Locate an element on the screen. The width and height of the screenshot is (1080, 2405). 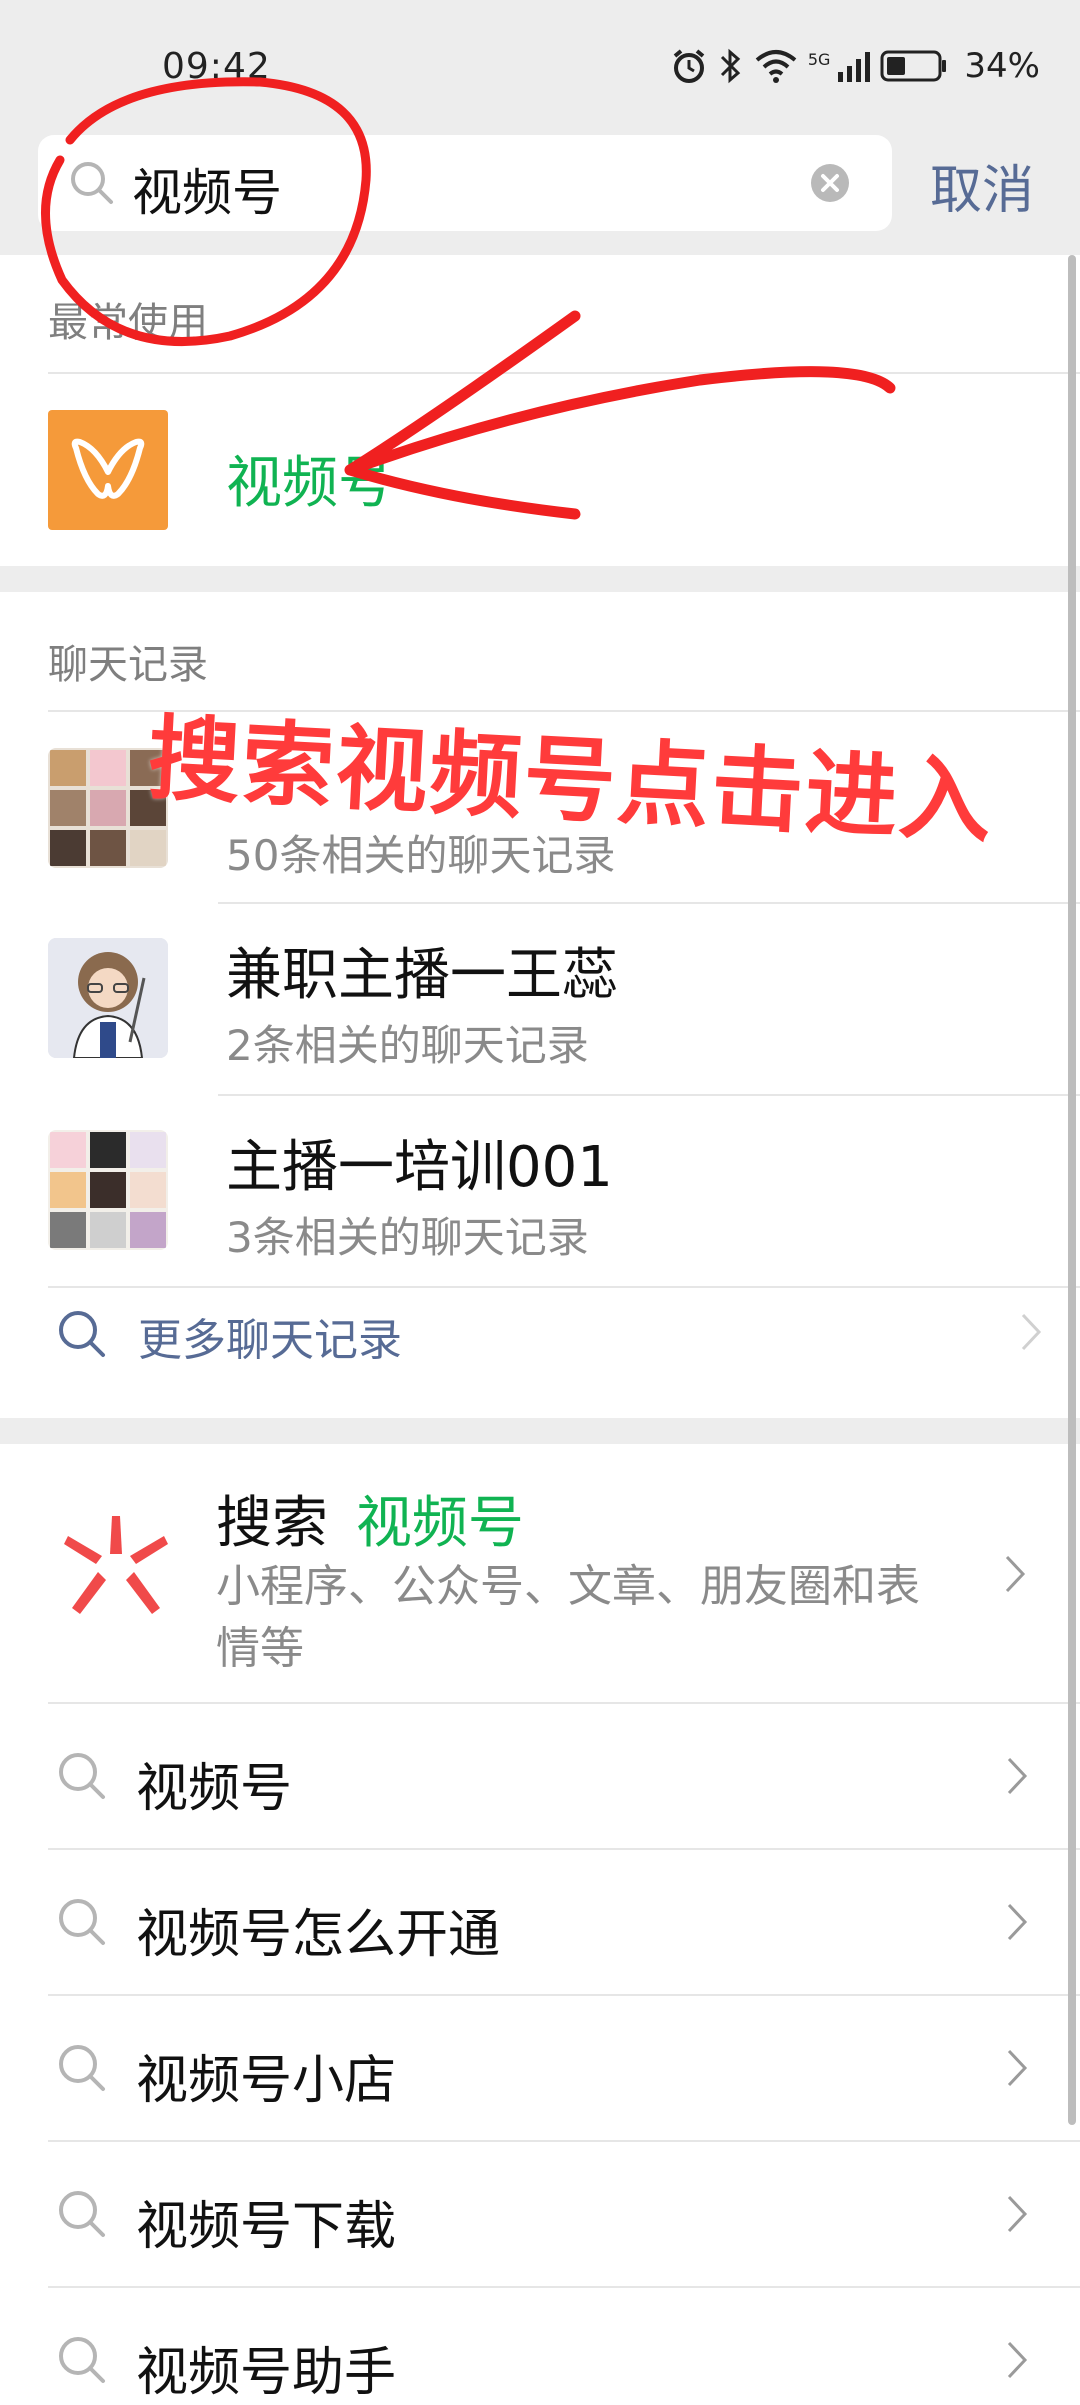
contact-avatar-image is located at coordinates (108, 998).